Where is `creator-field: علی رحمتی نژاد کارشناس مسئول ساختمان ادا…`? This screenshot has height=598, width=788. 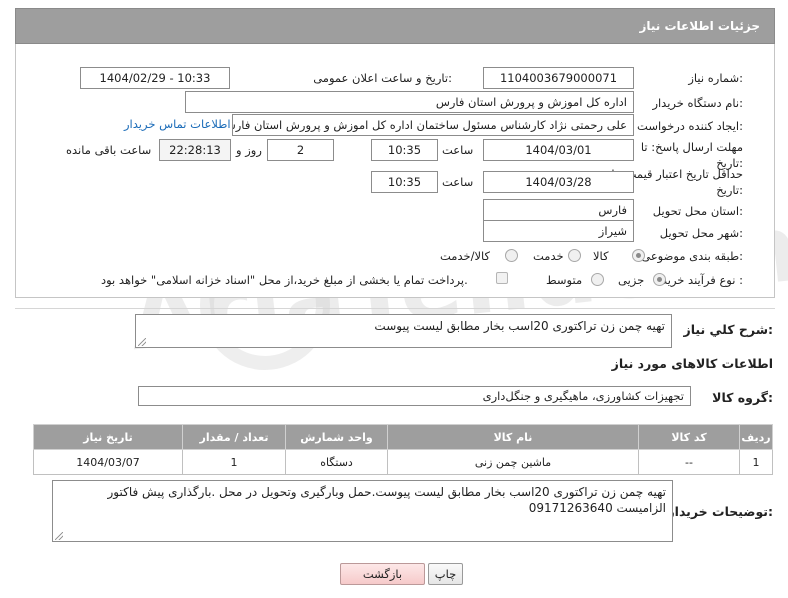 creator-field: علی رحمتی نژاد کارشناس مسئول ساختمان ادا… is located at coordinates (433, 125).